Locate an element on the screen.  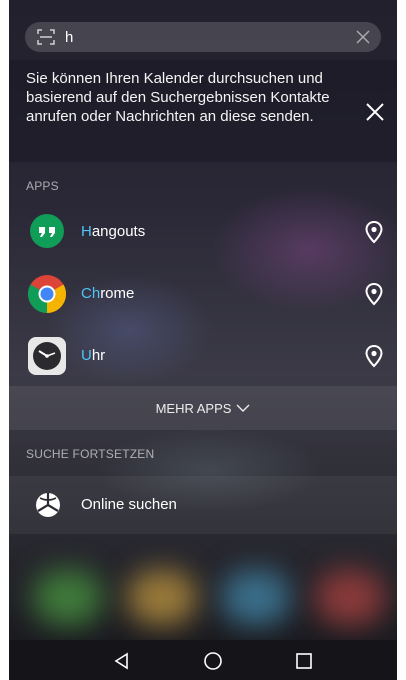
search-bar: h is located at coordinates (203, 37).